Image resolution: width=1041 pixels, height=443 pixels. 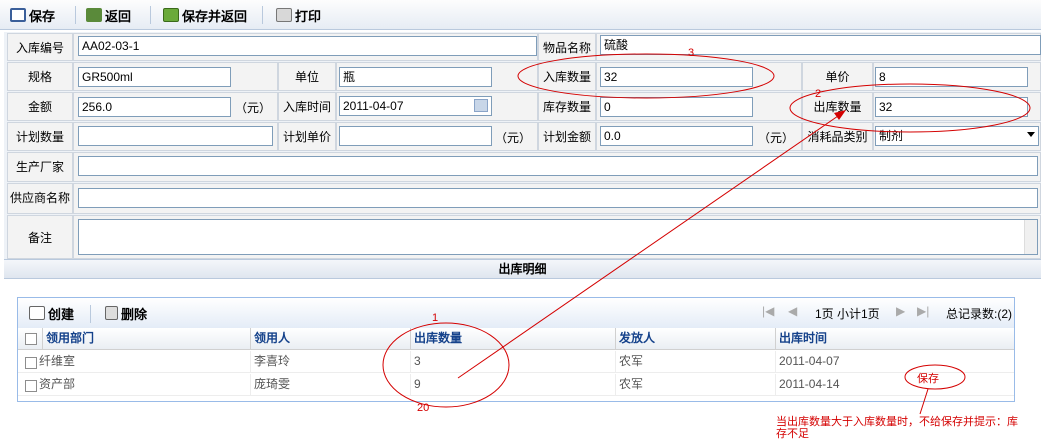 What do you see at coordinates (924, 401) in the screenshot?
I see `annotation-tick` at bounding box center [924, 401].